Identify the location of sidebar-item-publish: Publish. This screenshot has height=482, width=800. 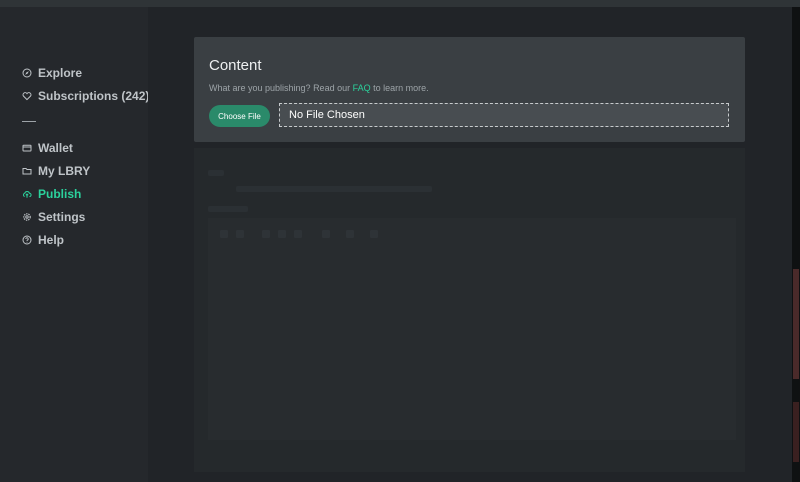
(51, 194).